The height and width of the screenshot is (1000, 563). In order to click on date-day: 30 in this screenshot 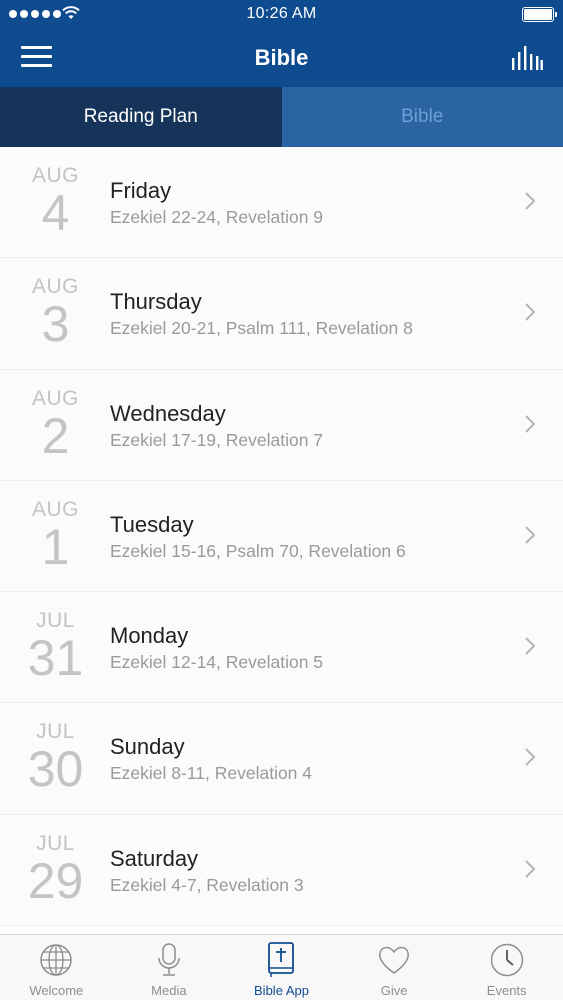, I will do `click(55, 769)`.